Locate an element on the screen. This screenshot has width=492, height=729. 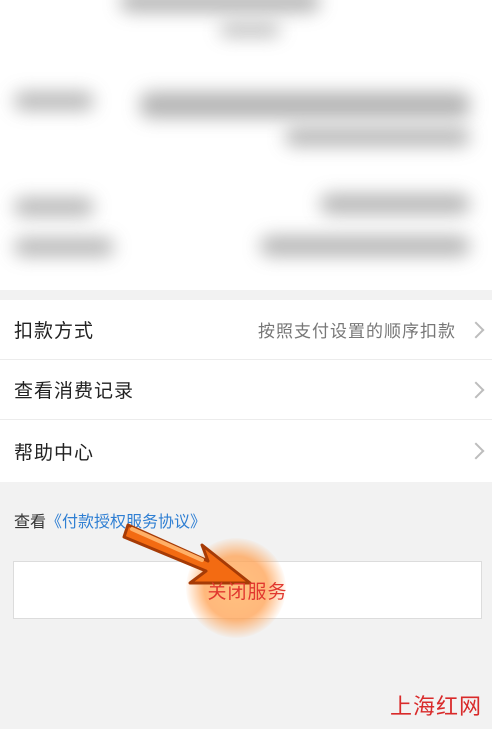
agreement-prefix: 查看 is located at coordinates (30, 521).